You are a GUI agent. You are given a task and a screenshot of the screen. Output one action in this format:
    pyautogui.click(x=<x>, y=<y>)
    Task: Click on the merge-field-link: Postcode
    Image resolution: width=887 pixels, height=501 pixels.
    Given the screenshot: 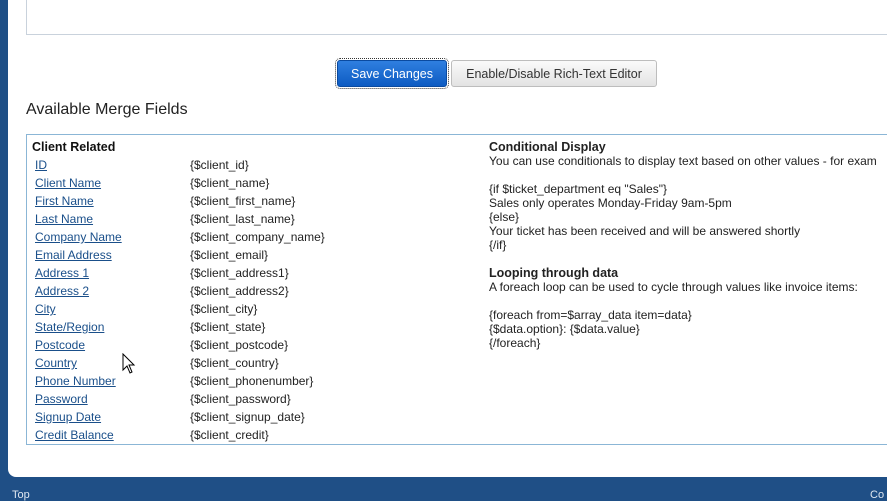 What is the action you would take?
    pyautogui.click(x=60, y=345)
    